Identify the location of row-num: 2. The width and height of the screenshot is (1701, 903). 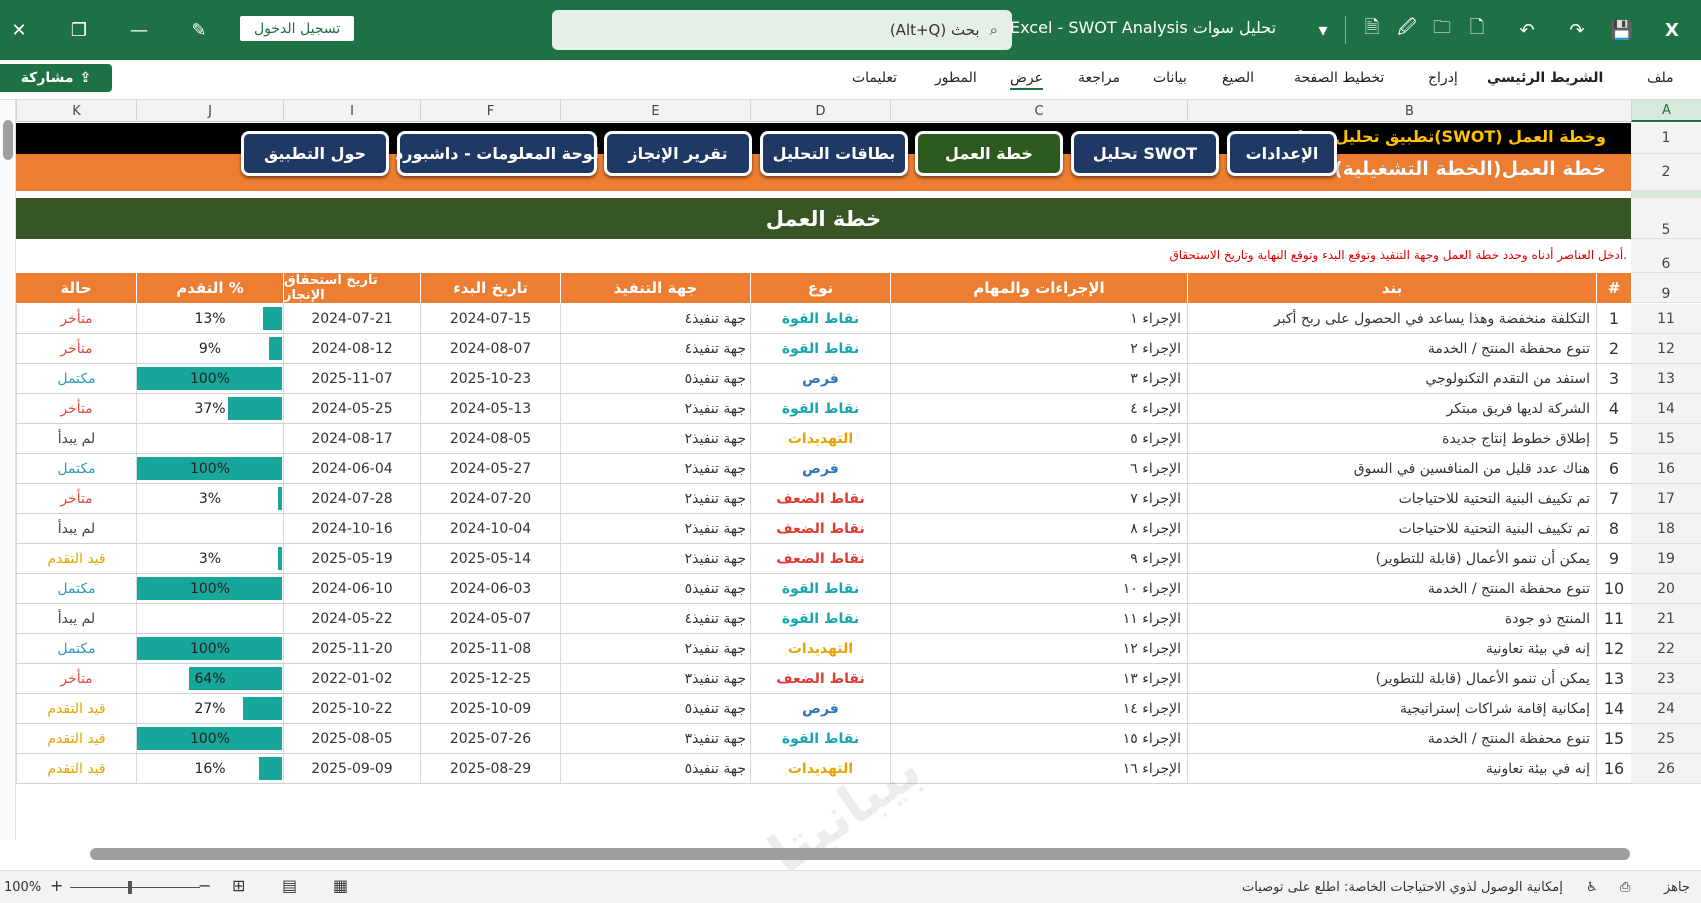
(1613, 348).